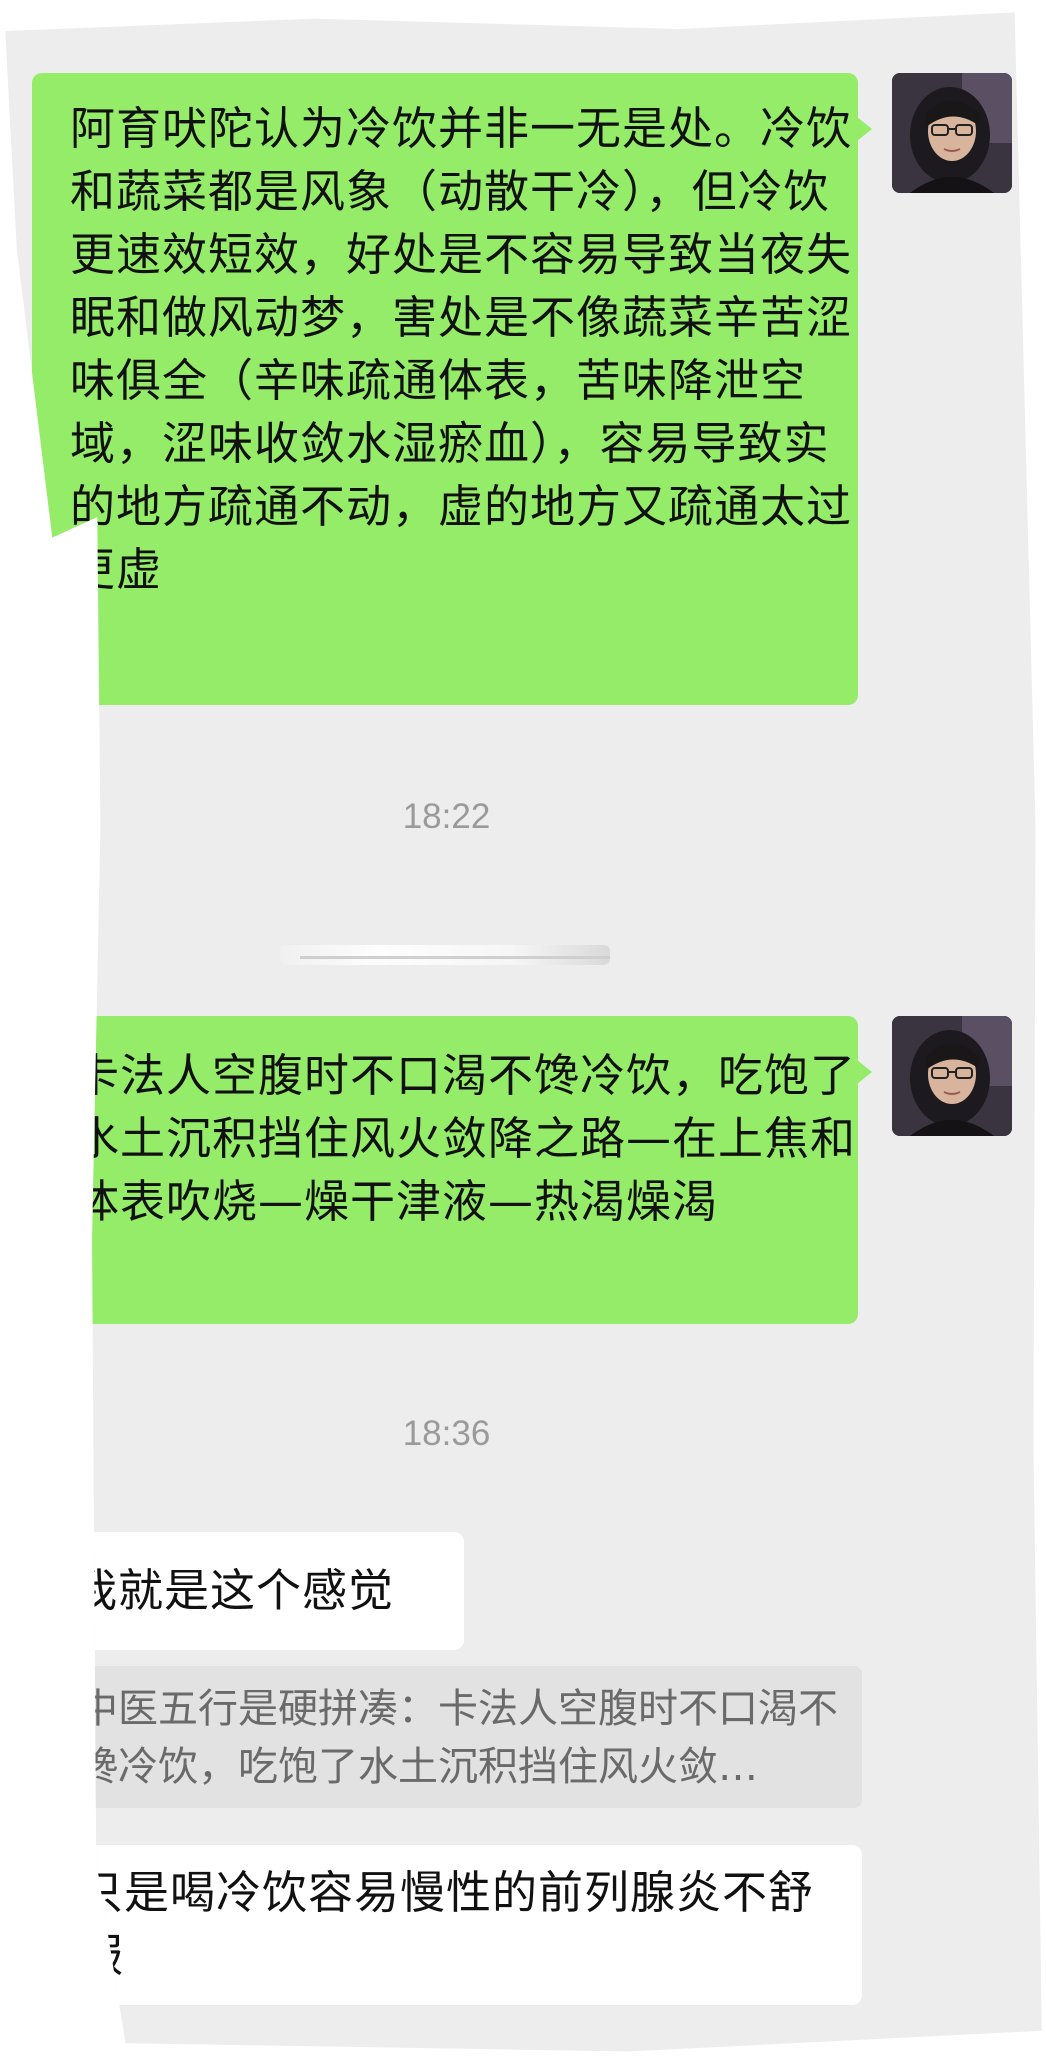 This screenshot has height=2068, width=1046. What do you see at coordinates (446, 1924) in the screenshot?
I see `message-text: 只是喝冷饮容易慢性的前列腺炎不舒服` at bounding box center [446, 1924].